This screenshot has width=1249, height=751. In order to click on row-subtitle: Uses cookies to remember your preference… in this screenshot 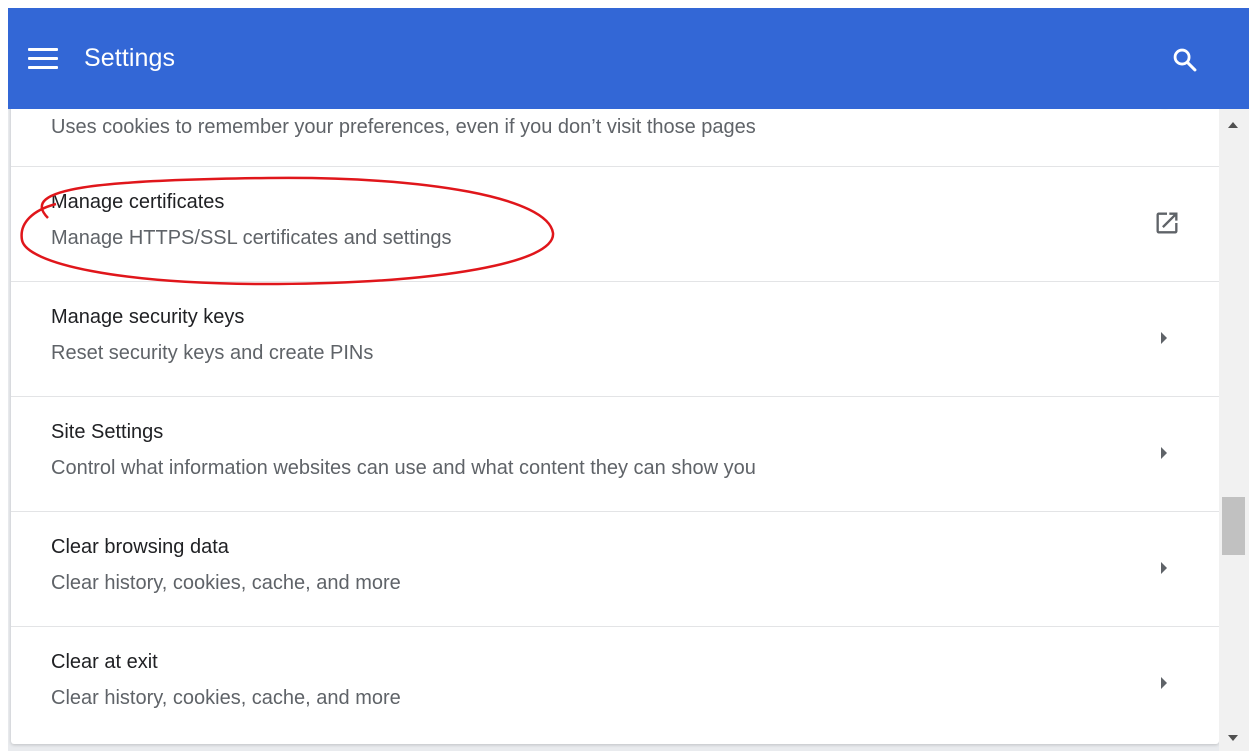, I will do `click(403, 127)`.